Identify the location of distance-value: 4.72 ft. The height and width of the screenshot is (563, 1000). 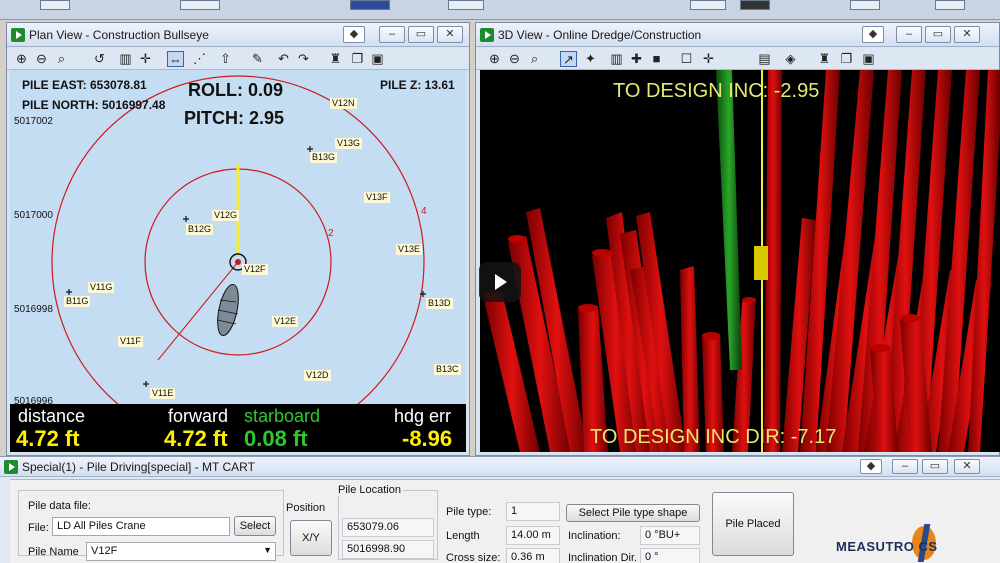
(48, 438).